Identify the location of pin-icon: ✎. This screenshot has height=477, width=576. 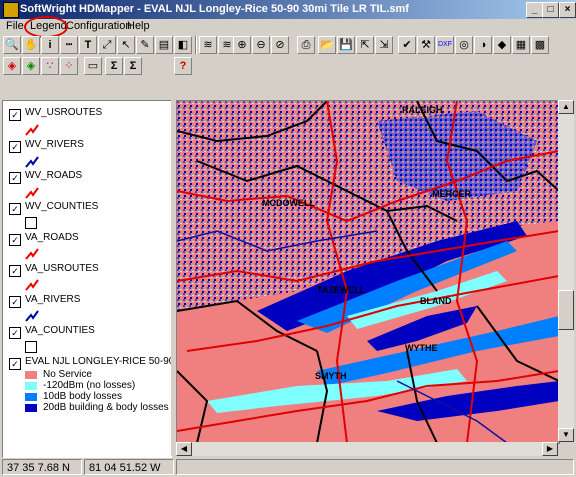
(145, 45).